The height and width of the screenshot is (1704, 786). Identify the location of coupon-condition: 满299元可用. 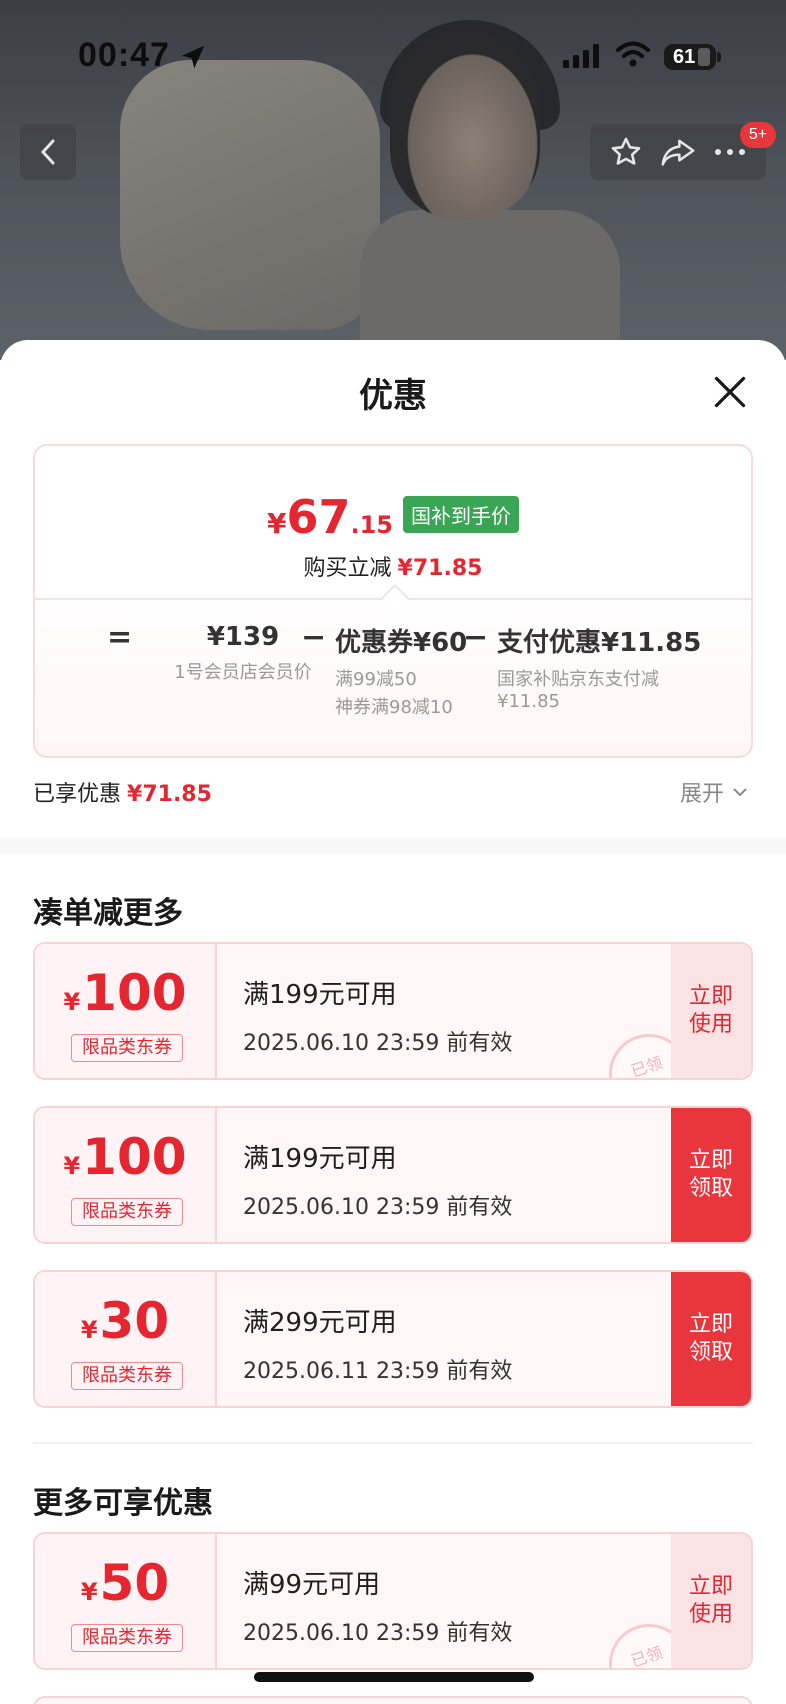
(320, 1323).